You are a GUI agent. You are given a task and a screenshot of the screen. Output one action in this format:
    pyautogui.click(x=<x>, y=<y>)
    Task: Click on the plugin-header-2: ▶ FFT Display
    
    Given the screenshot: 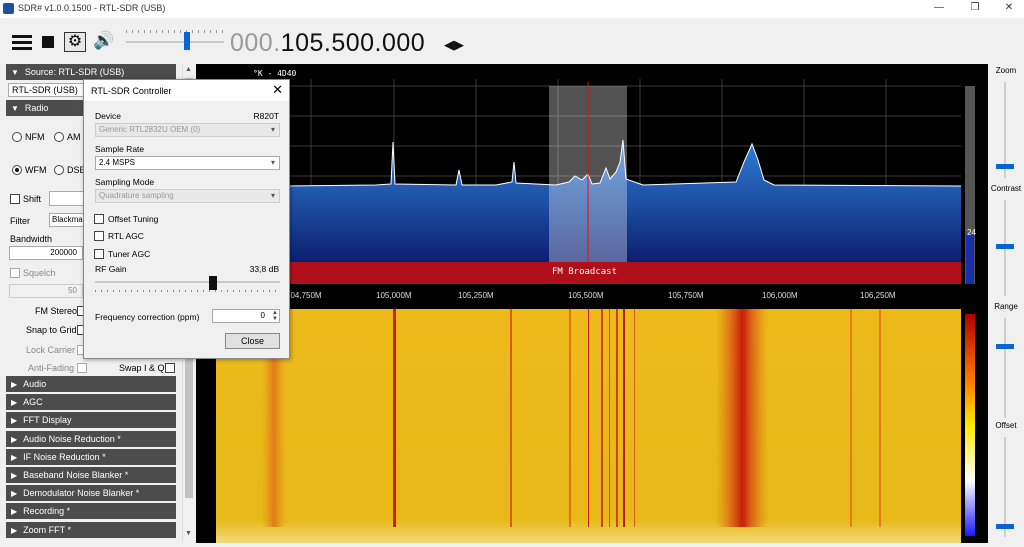 What is the action you would take?
    pyautogui.click(x=91, y=420)
    